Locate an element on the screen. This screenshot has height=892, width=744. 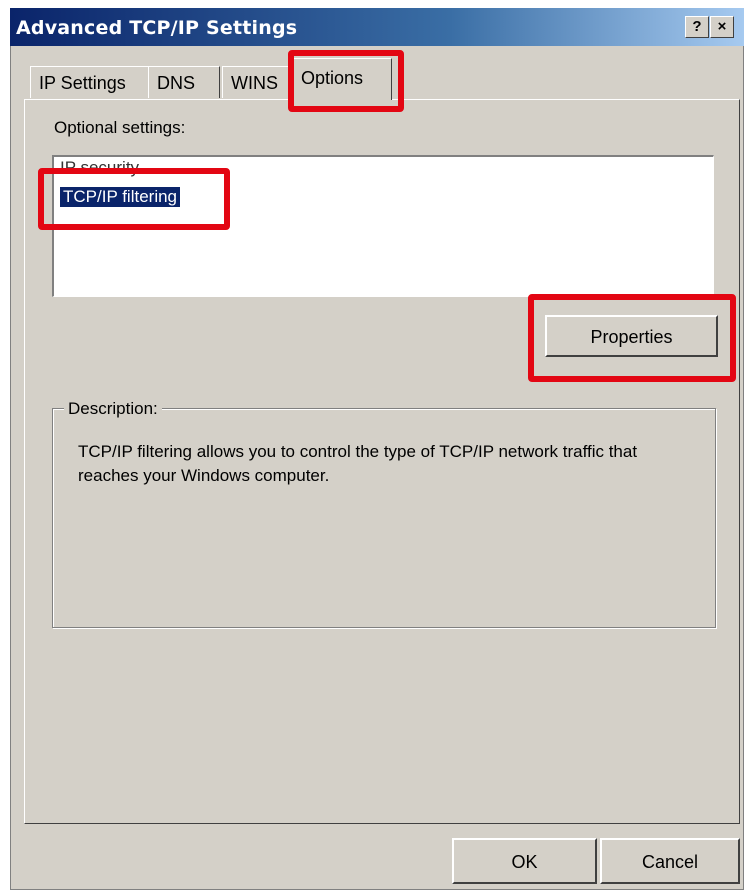
tab-options: Options is located at coordinates (342, 79).